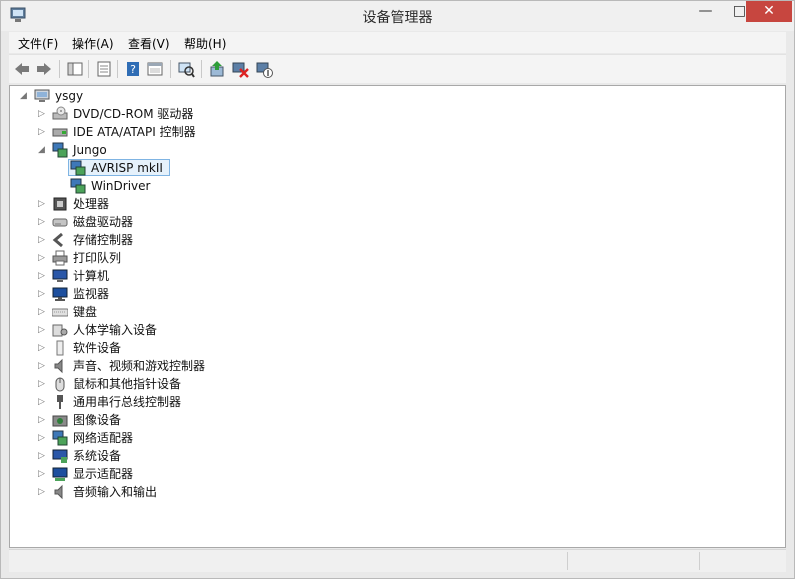 This screenshot has height=579, width=795. What do you see at coordinates (632, 561) in the screenshot?
I see `status-cell` at bounding box center [632, 561].